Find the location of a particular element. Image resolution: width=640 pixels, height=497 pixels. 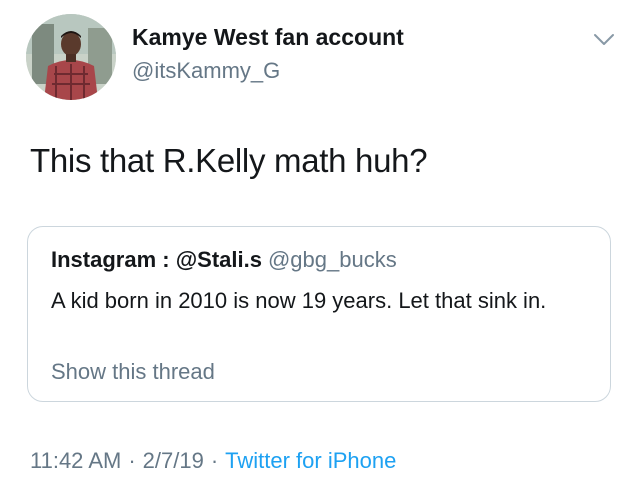

avatar-image is located at coordinates (71, 57).